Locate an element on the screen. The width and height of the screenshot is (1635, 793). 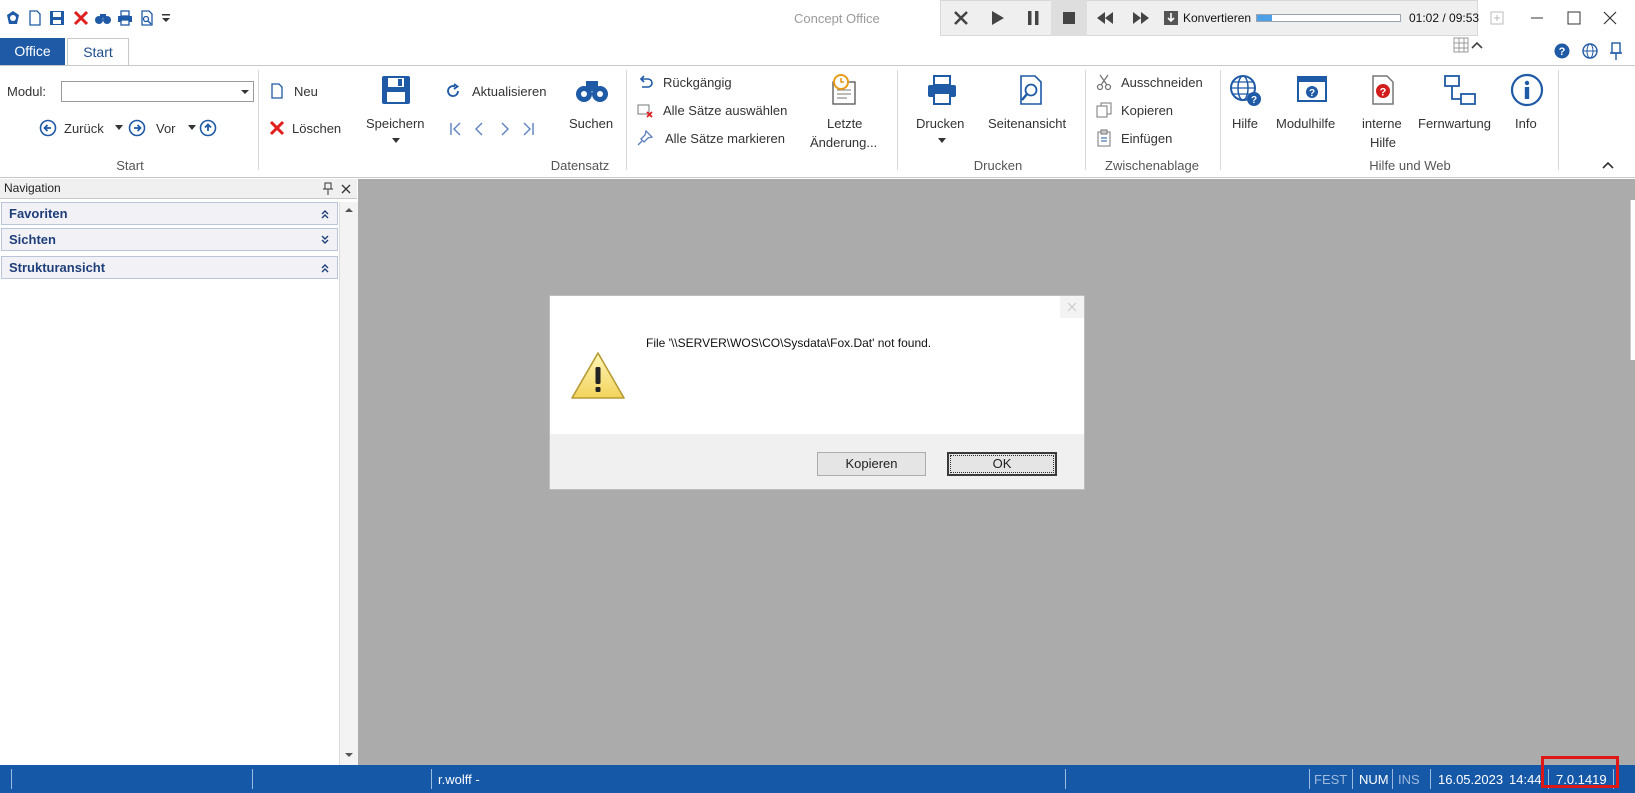
info-icon is located at coordinates (1527, 90).